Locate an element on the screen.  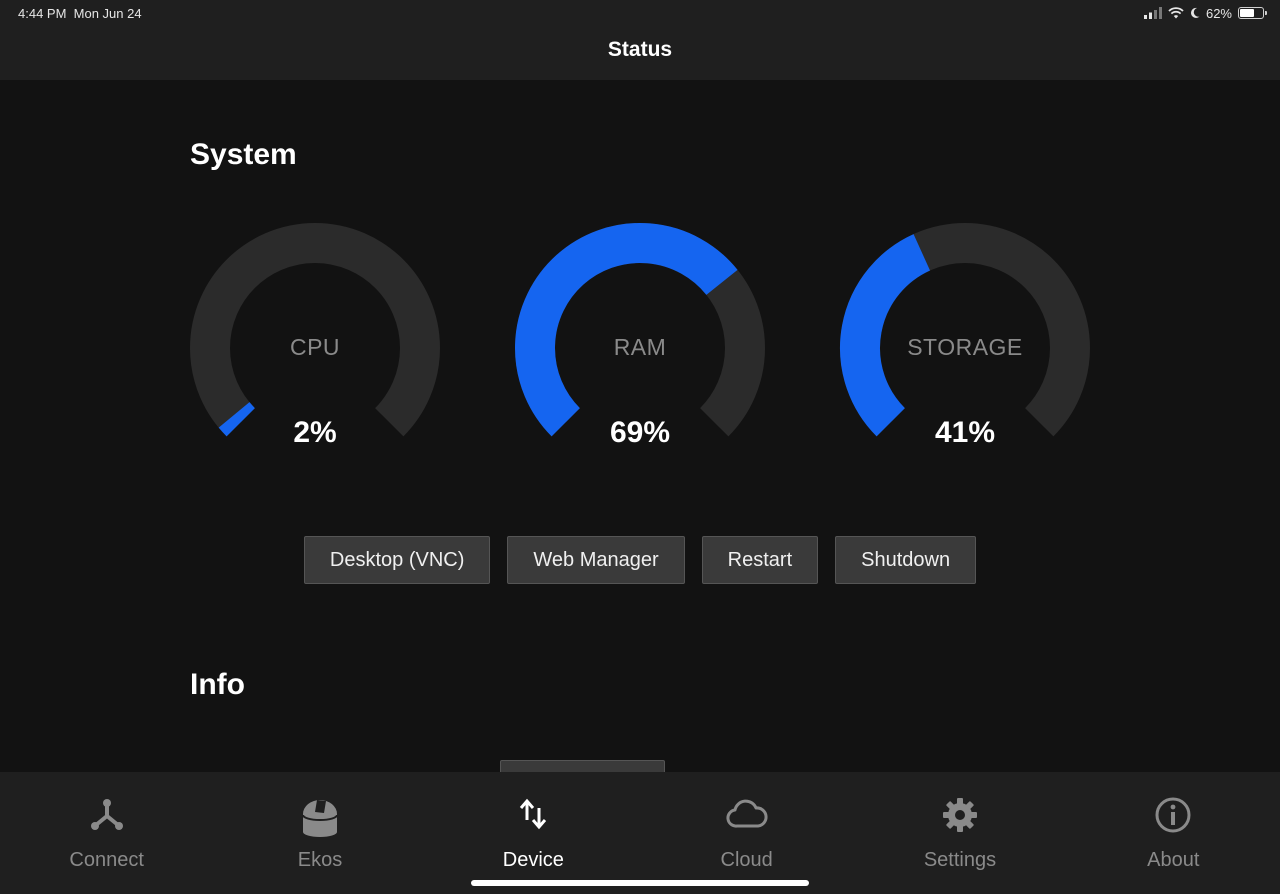
tab-ekos: Ekos is located at coordinates (319, 833).